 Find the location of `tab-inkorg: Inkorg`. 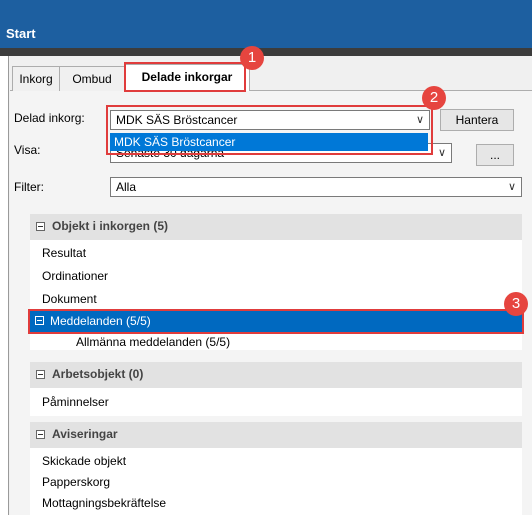

tab-inkorg: Inkorg is located at coordinates (36, 78).